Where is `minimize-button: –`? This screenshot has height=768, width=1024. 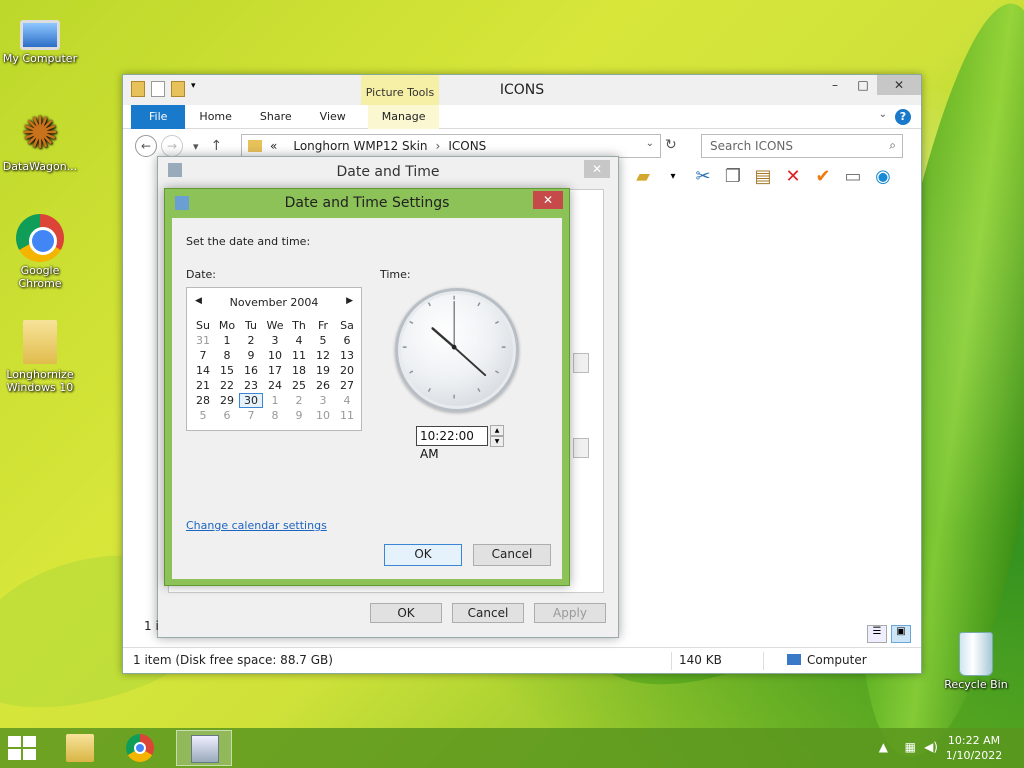 minimize-button: – is located at coordinates (835, 85).